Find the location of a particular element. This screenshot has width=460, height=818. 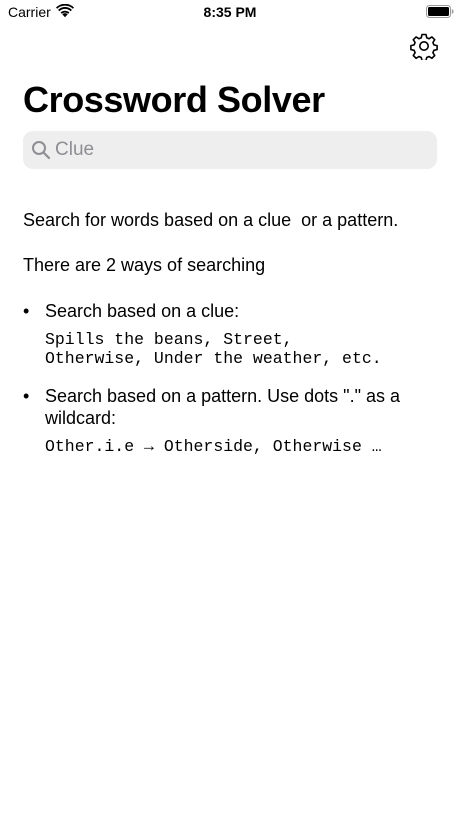

page-title: Crossword Solver is located at coordinates (174, 99).